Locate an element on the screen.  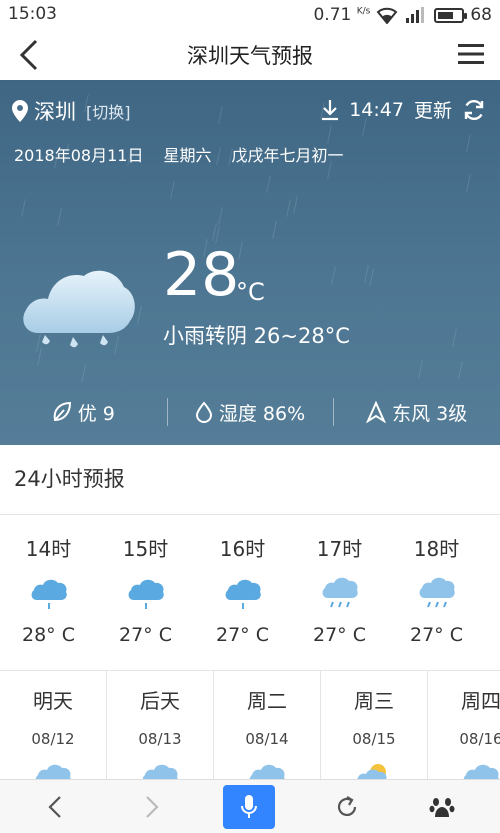
switch-city-link: [切换] is located at coordinates (108, 111).